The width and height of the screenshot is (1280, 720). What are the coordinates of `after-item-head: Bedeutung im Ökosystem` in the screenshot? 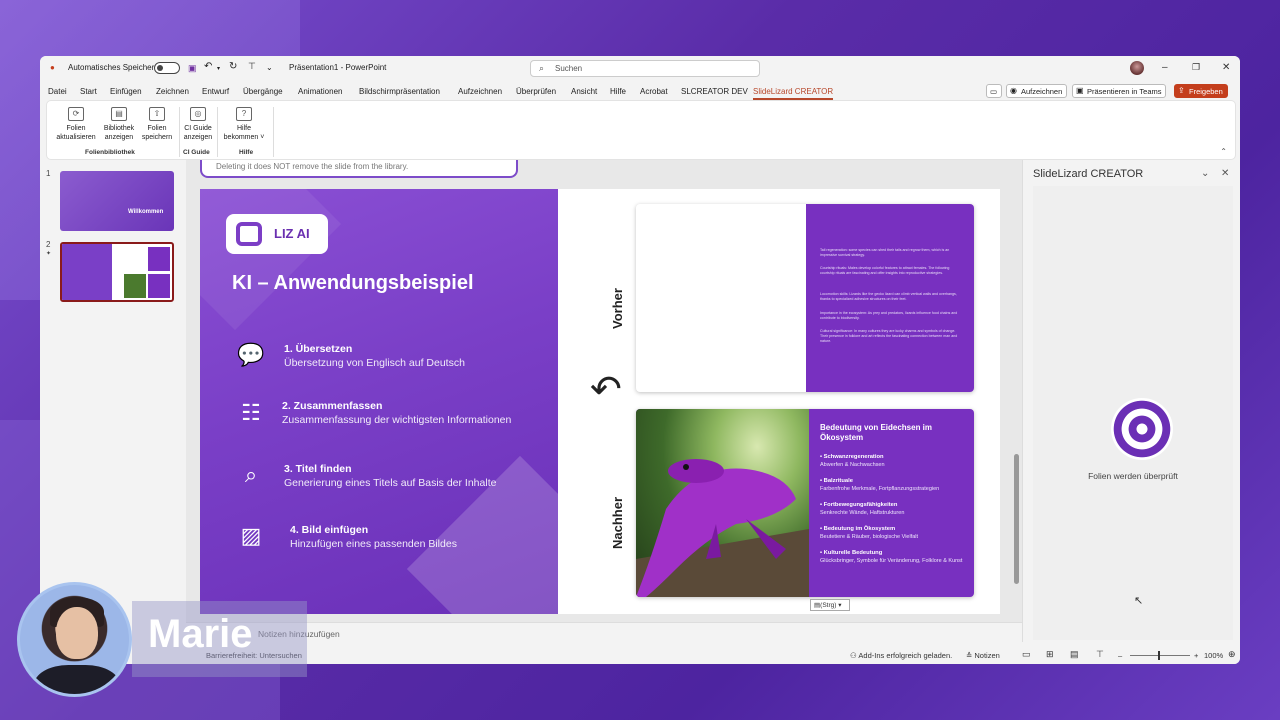 It's located at (895, 529).